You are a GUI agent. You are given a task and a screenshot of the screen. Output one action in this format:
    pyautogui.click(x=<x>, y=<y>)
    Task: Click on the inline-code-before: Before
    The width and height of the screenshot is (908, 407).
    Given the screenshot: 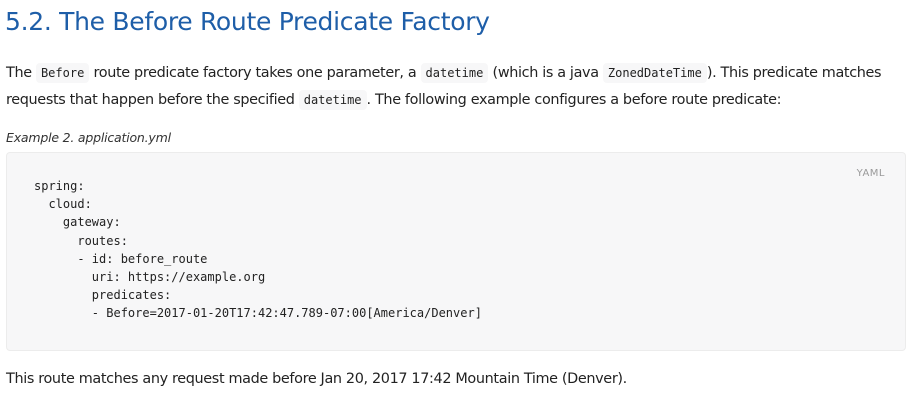 What is the action you would take?
    pyautogui.click(x=62, y=73)
    